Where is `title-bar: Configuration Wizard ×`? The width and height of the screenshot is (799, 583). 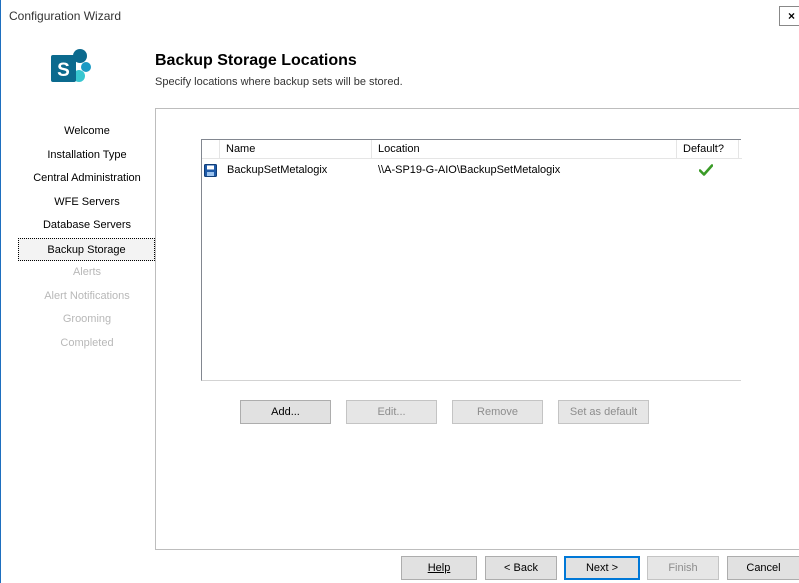 title-bar: Configuration Wizard × is located at coordinates (400, 15).